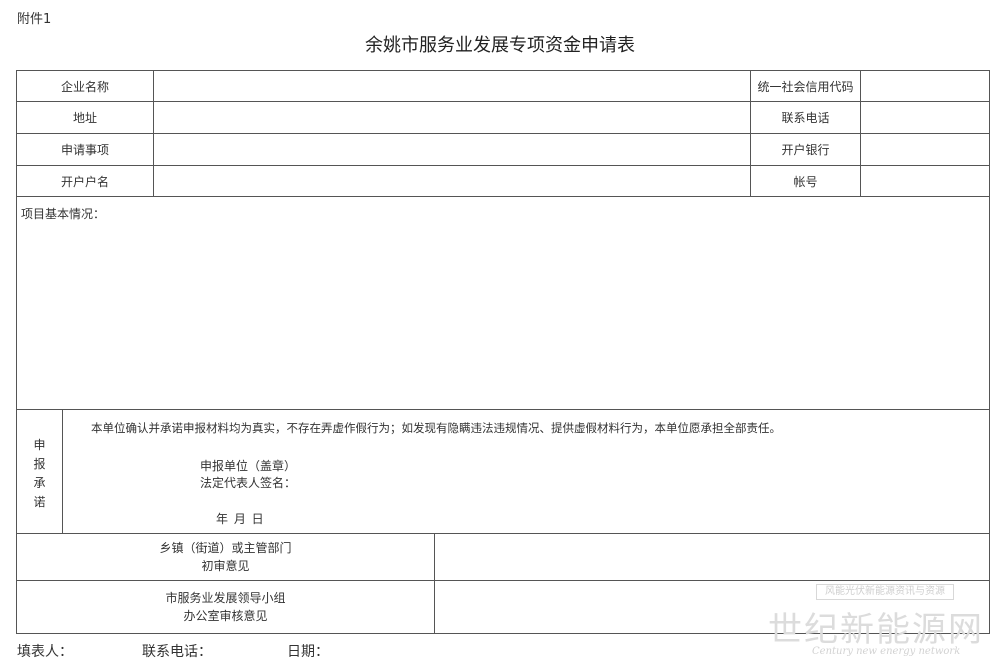 This screenshot has width=1000, height=662. What do you see at coordinates (805, 118) in the screenshot?
I see `phone-label: 联系电话` at bounding box center [805, 118].